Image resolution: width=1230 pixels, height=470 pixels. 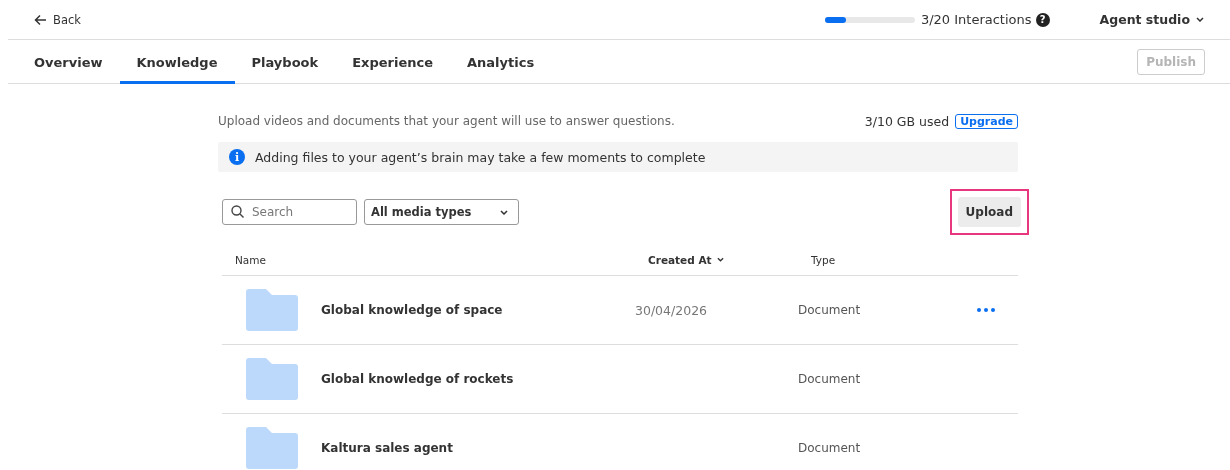 I want to click on table-row: Global knowledge of space 30/04/2026 Document, so click(x=620, y=310).